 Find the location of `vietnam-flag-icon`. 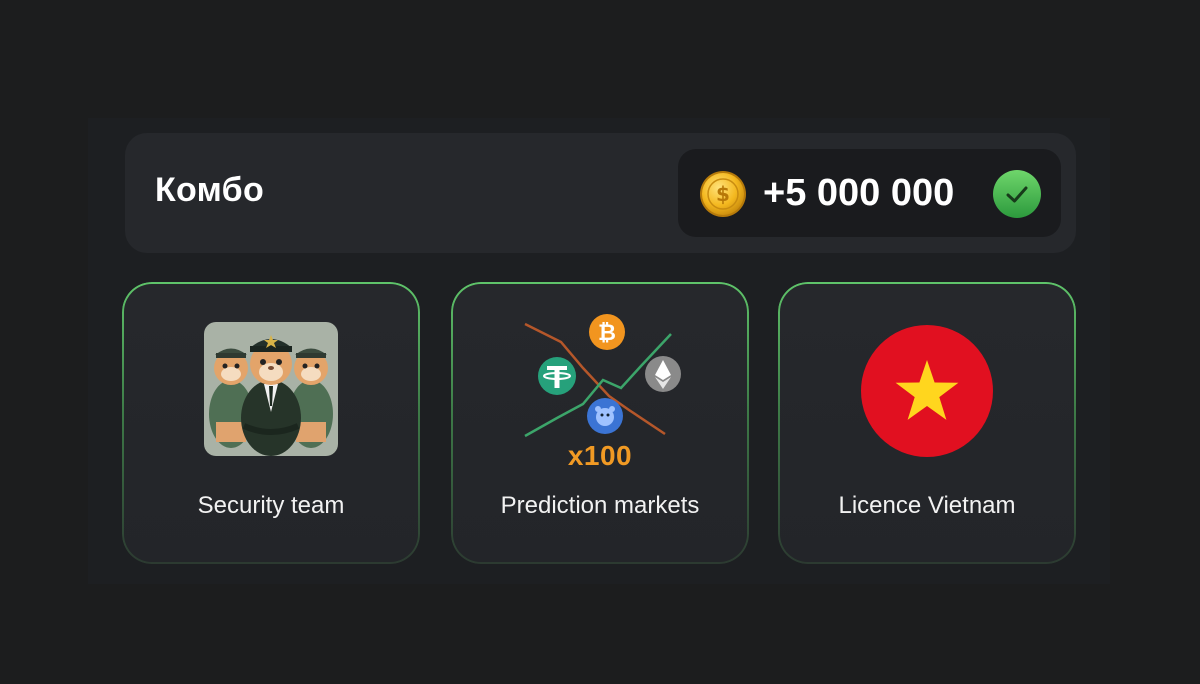

vietnam-flag-icon is located at coordinates (927, 391).